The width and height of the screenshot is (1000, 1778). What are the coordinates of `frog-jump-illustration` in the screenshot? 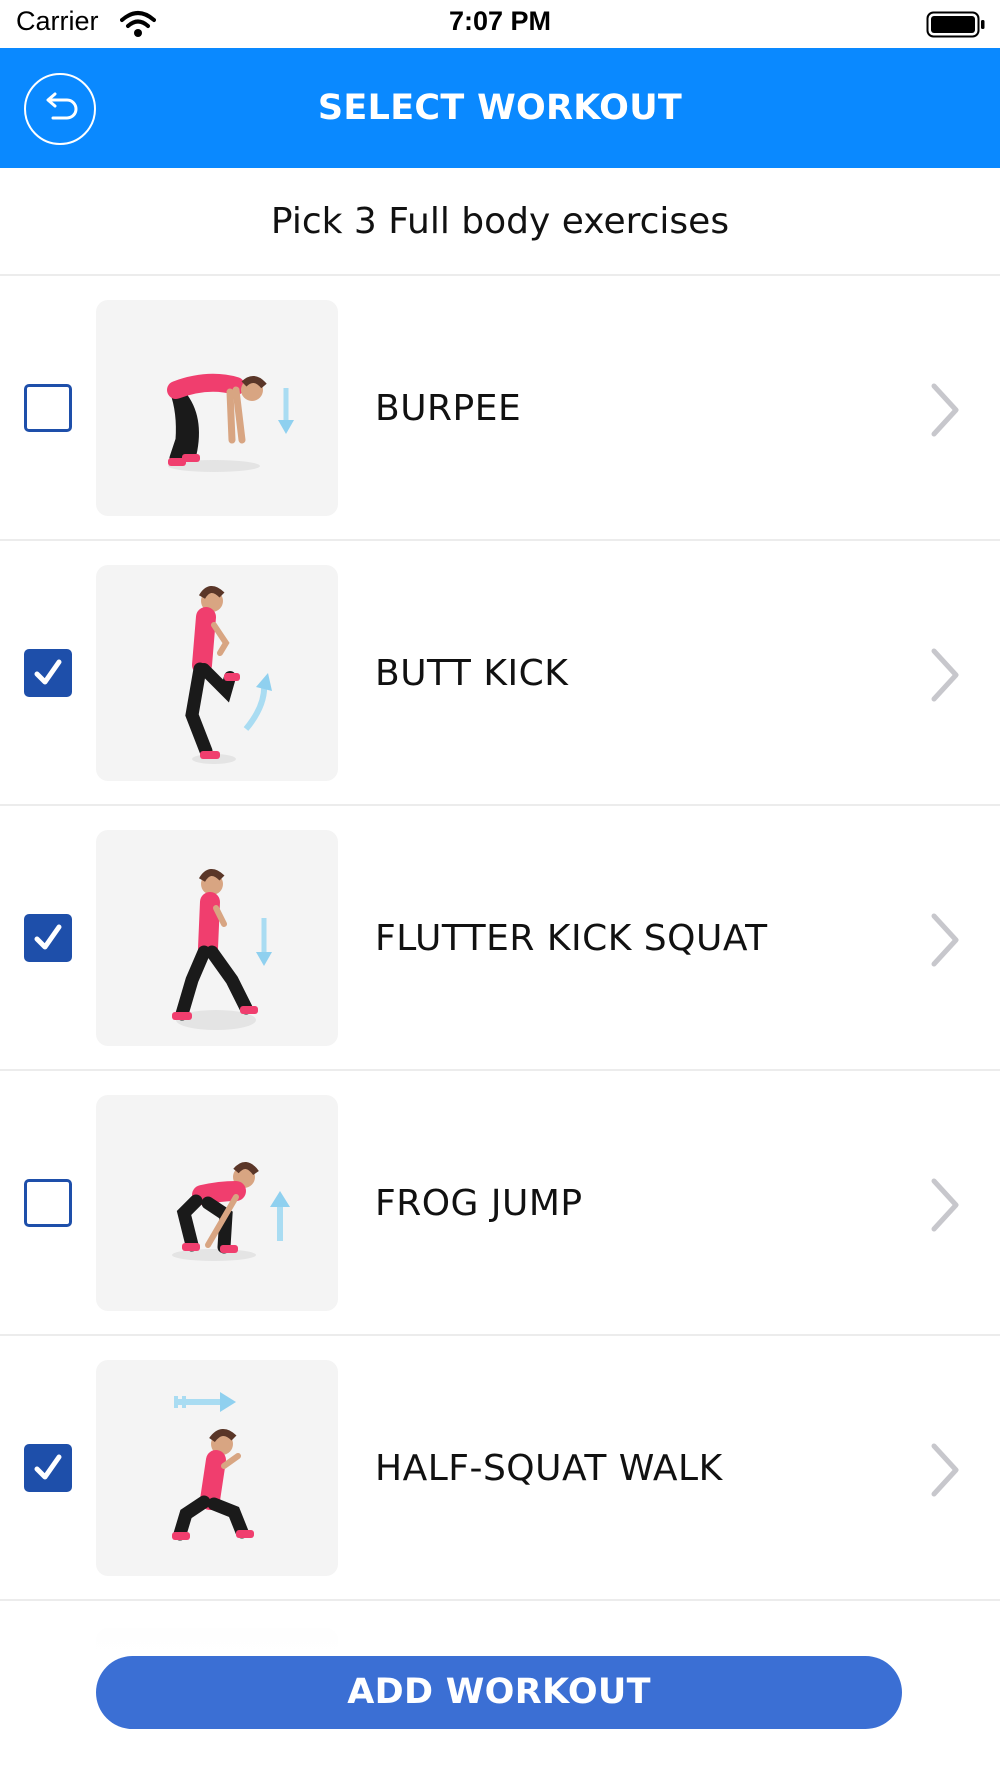 It's located at (231, 1211).